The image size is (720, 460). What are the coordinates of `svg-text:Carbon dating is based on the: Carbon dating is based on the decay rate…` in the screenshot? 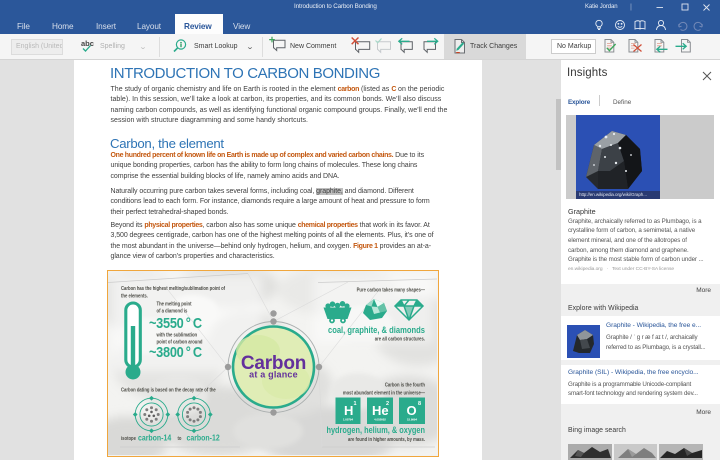 It's located at (168, 390).